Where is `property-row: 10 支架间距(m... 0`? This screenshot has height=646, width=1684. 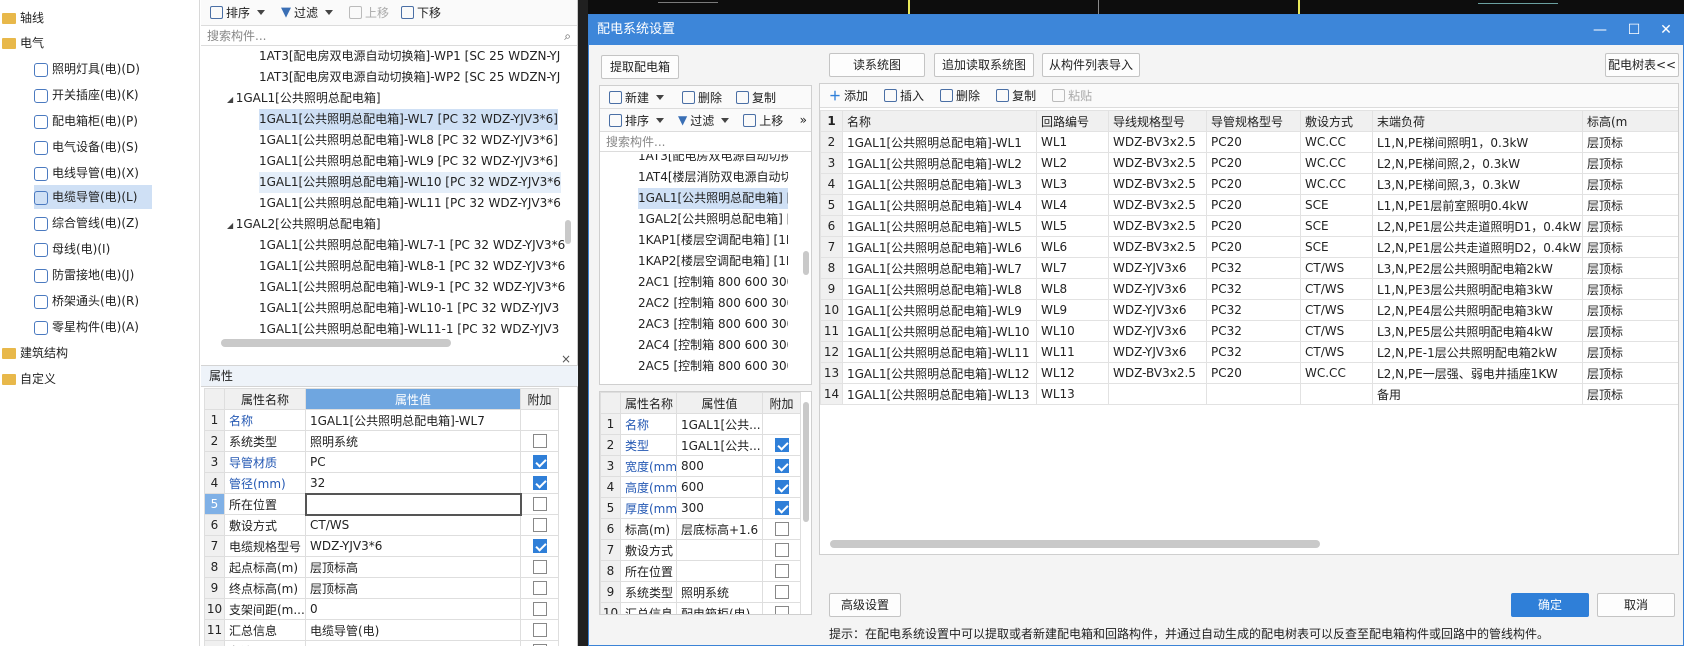 property-row: 10 支架间距(m... 0 is located at coordinates (381, 609).